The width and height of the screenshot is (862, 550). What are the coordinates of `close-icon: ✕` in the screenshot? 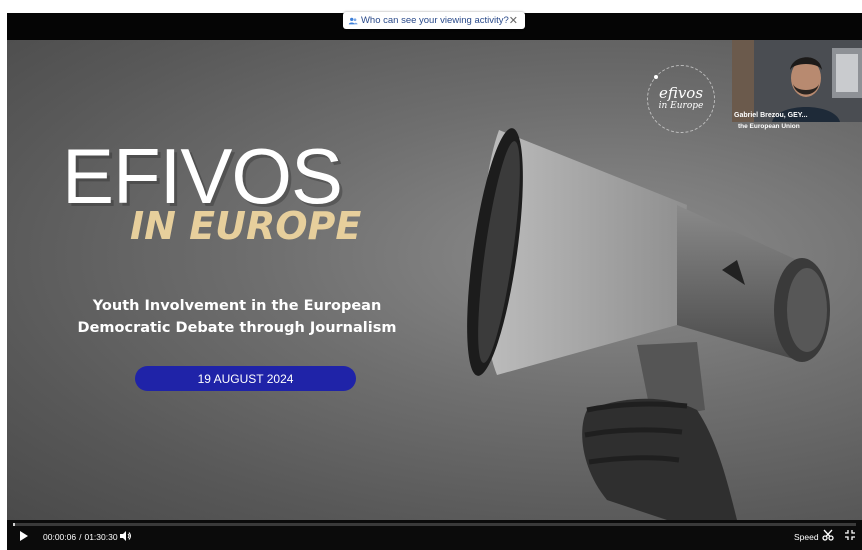 It's located at (513, 20).